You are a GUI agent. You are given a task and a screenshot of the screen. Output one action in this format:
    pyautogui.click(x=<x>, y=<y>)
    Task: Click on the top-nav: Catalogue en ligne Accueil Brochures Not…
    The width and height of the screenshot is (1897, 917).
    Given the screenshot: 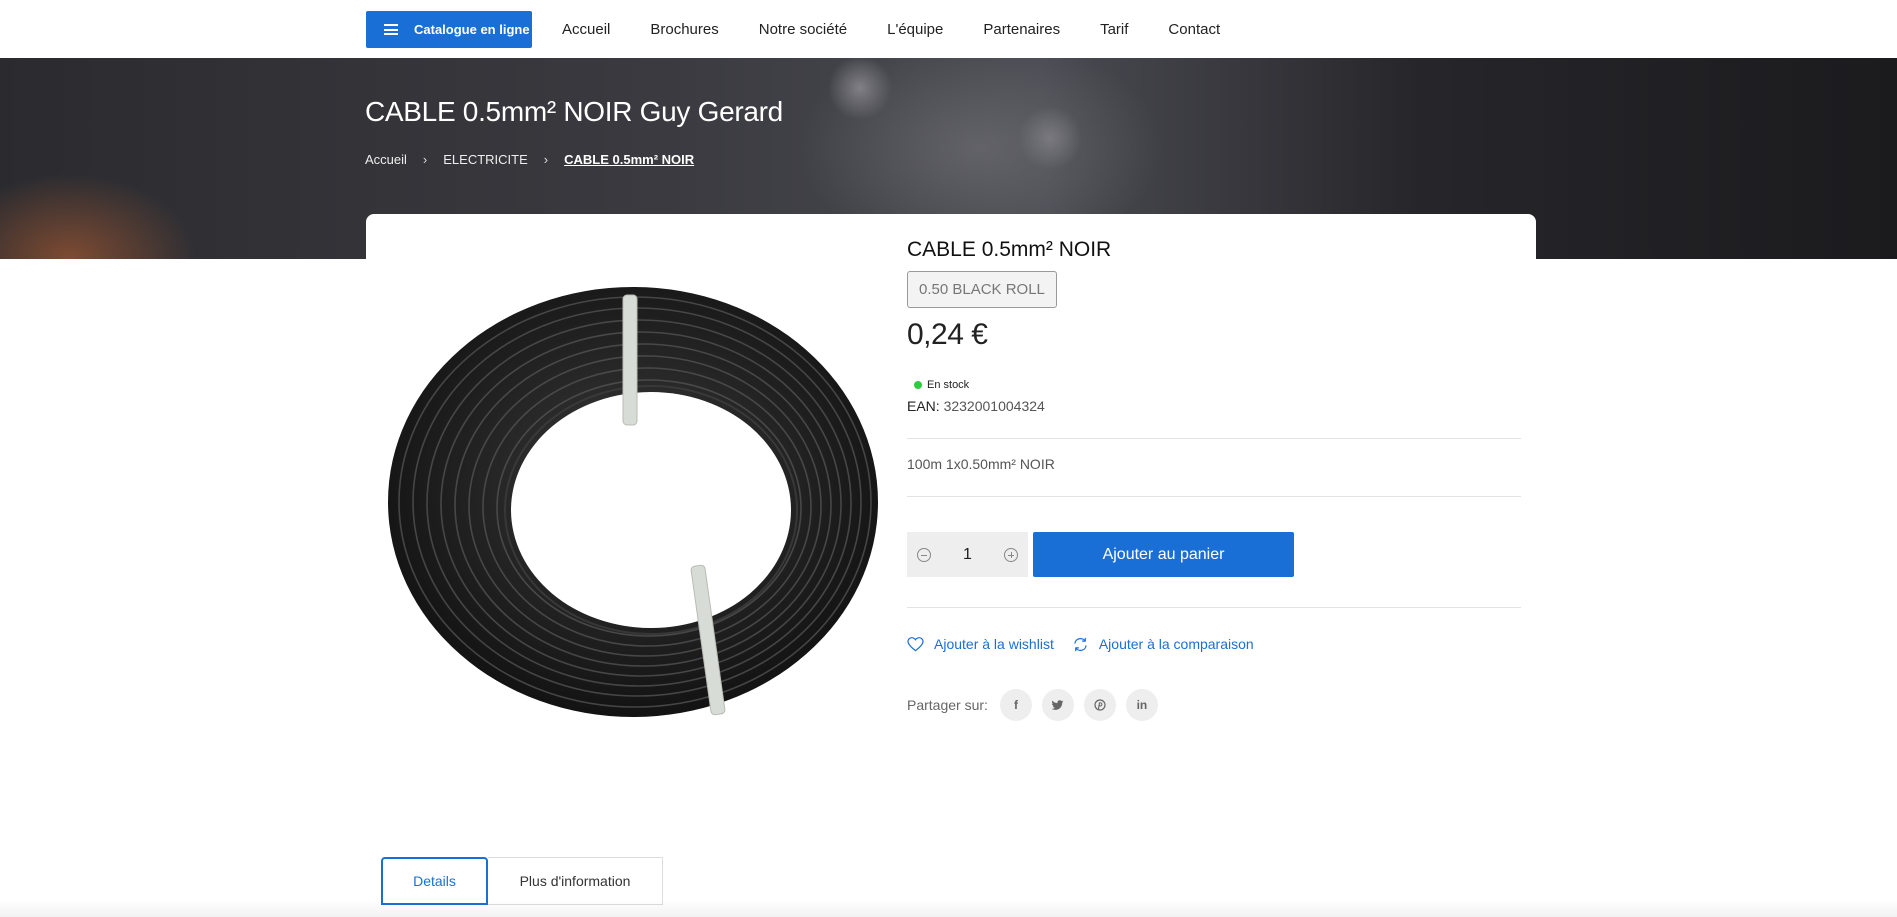 What is the action you would take?
    pyautogui.click(x=948, y=29)
    